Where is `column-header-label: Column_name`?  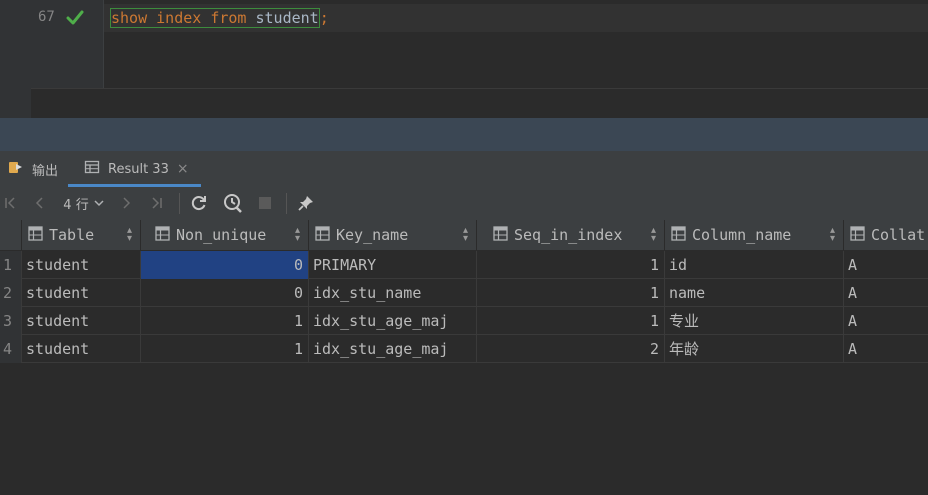
column-header-label: Column_name is located at coordinates (742, 235).